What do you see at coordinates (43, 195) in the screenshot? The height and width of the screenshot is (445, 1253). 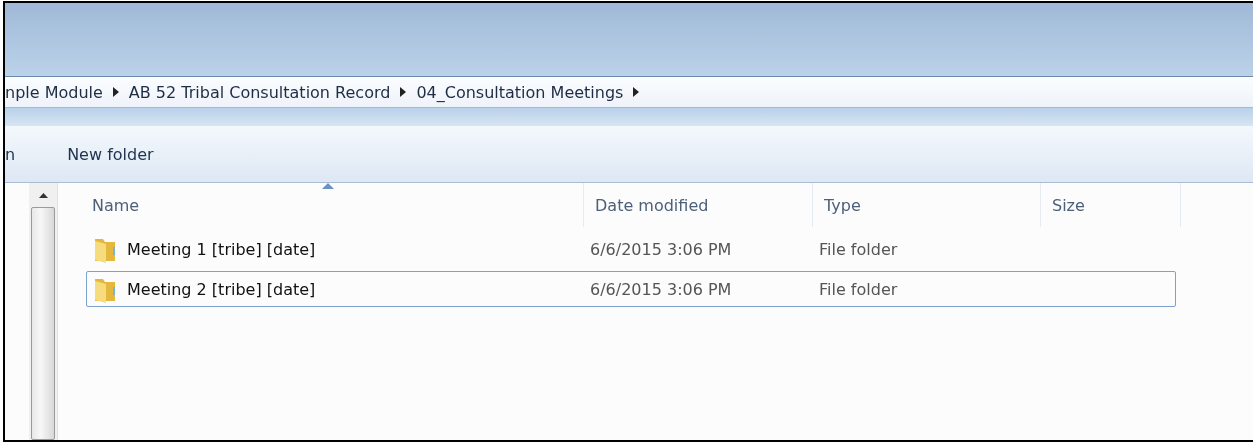 I see `scroll-up-icon` at bounding box center [43, 195].